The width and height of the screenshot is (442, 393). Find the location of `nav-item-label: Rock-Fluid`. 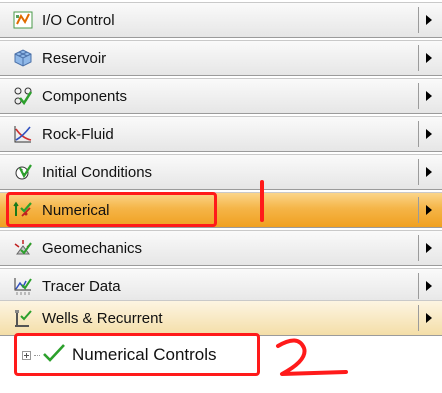

nav-item-label: Rock-Fluid is located at coordinates (78, 134).